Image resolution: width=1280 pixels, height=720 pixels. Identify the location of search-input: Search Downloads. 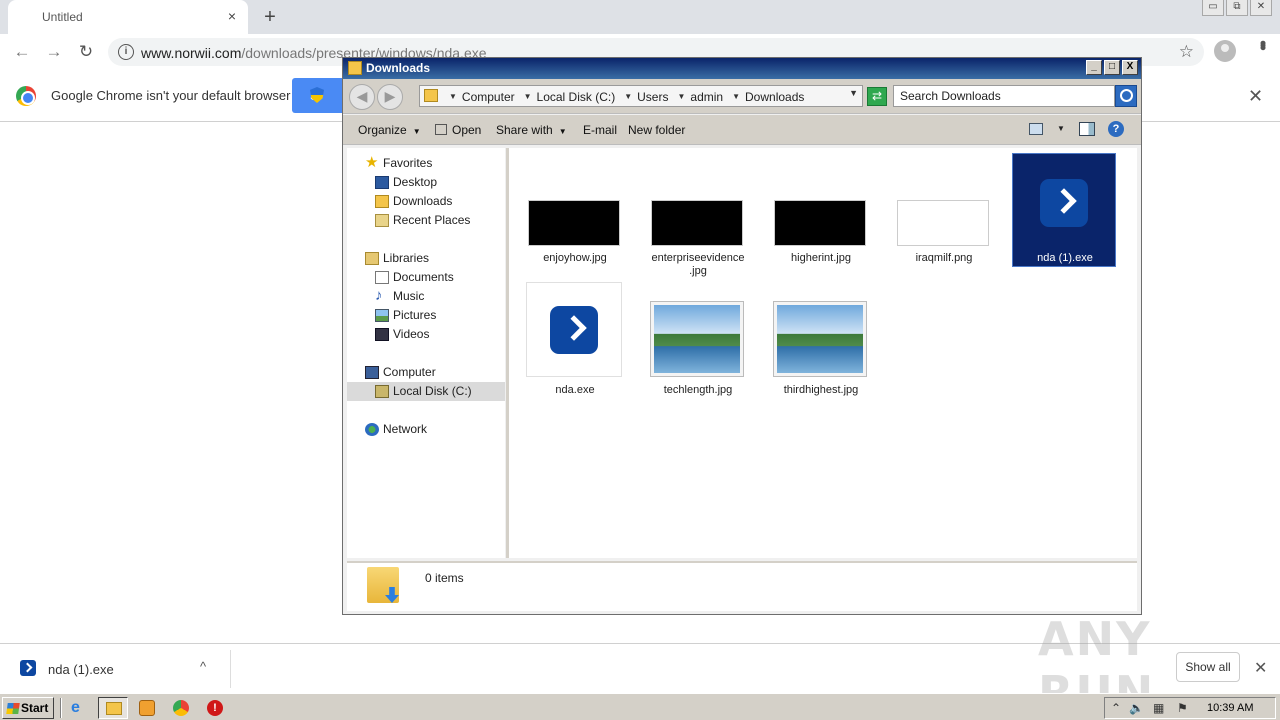
(1004, 96).